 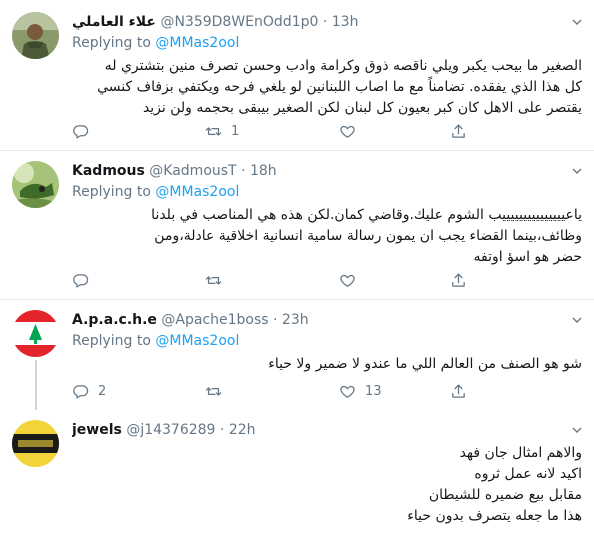 What do you see at coordinates (239, 22) in the screenshot?
I see `user-handle: @N359D8WEnOdd1p0` at bounding box center [239, 22].